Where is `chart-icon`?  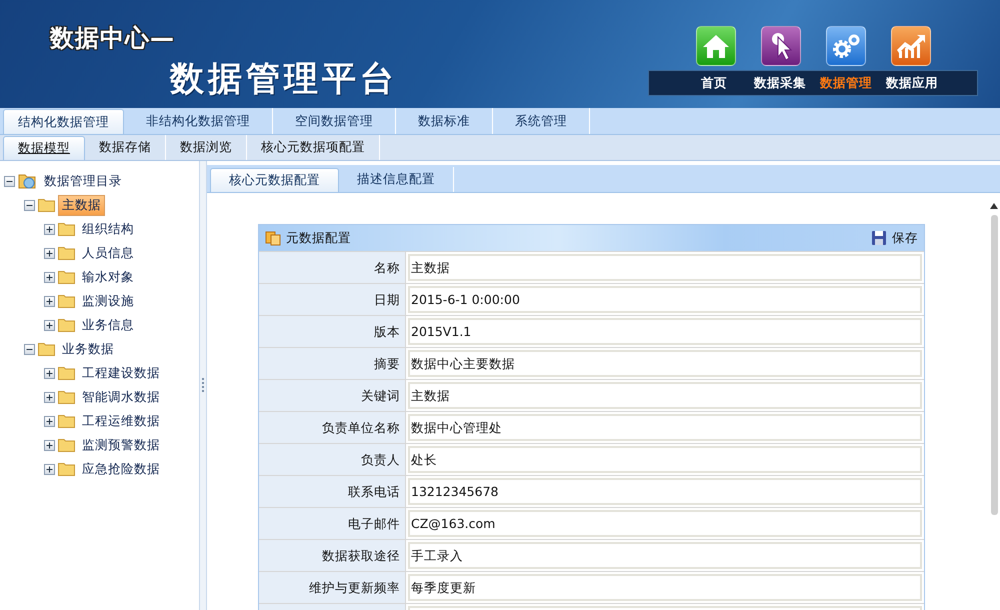
chart-icon is located at coordinates (911, 46).